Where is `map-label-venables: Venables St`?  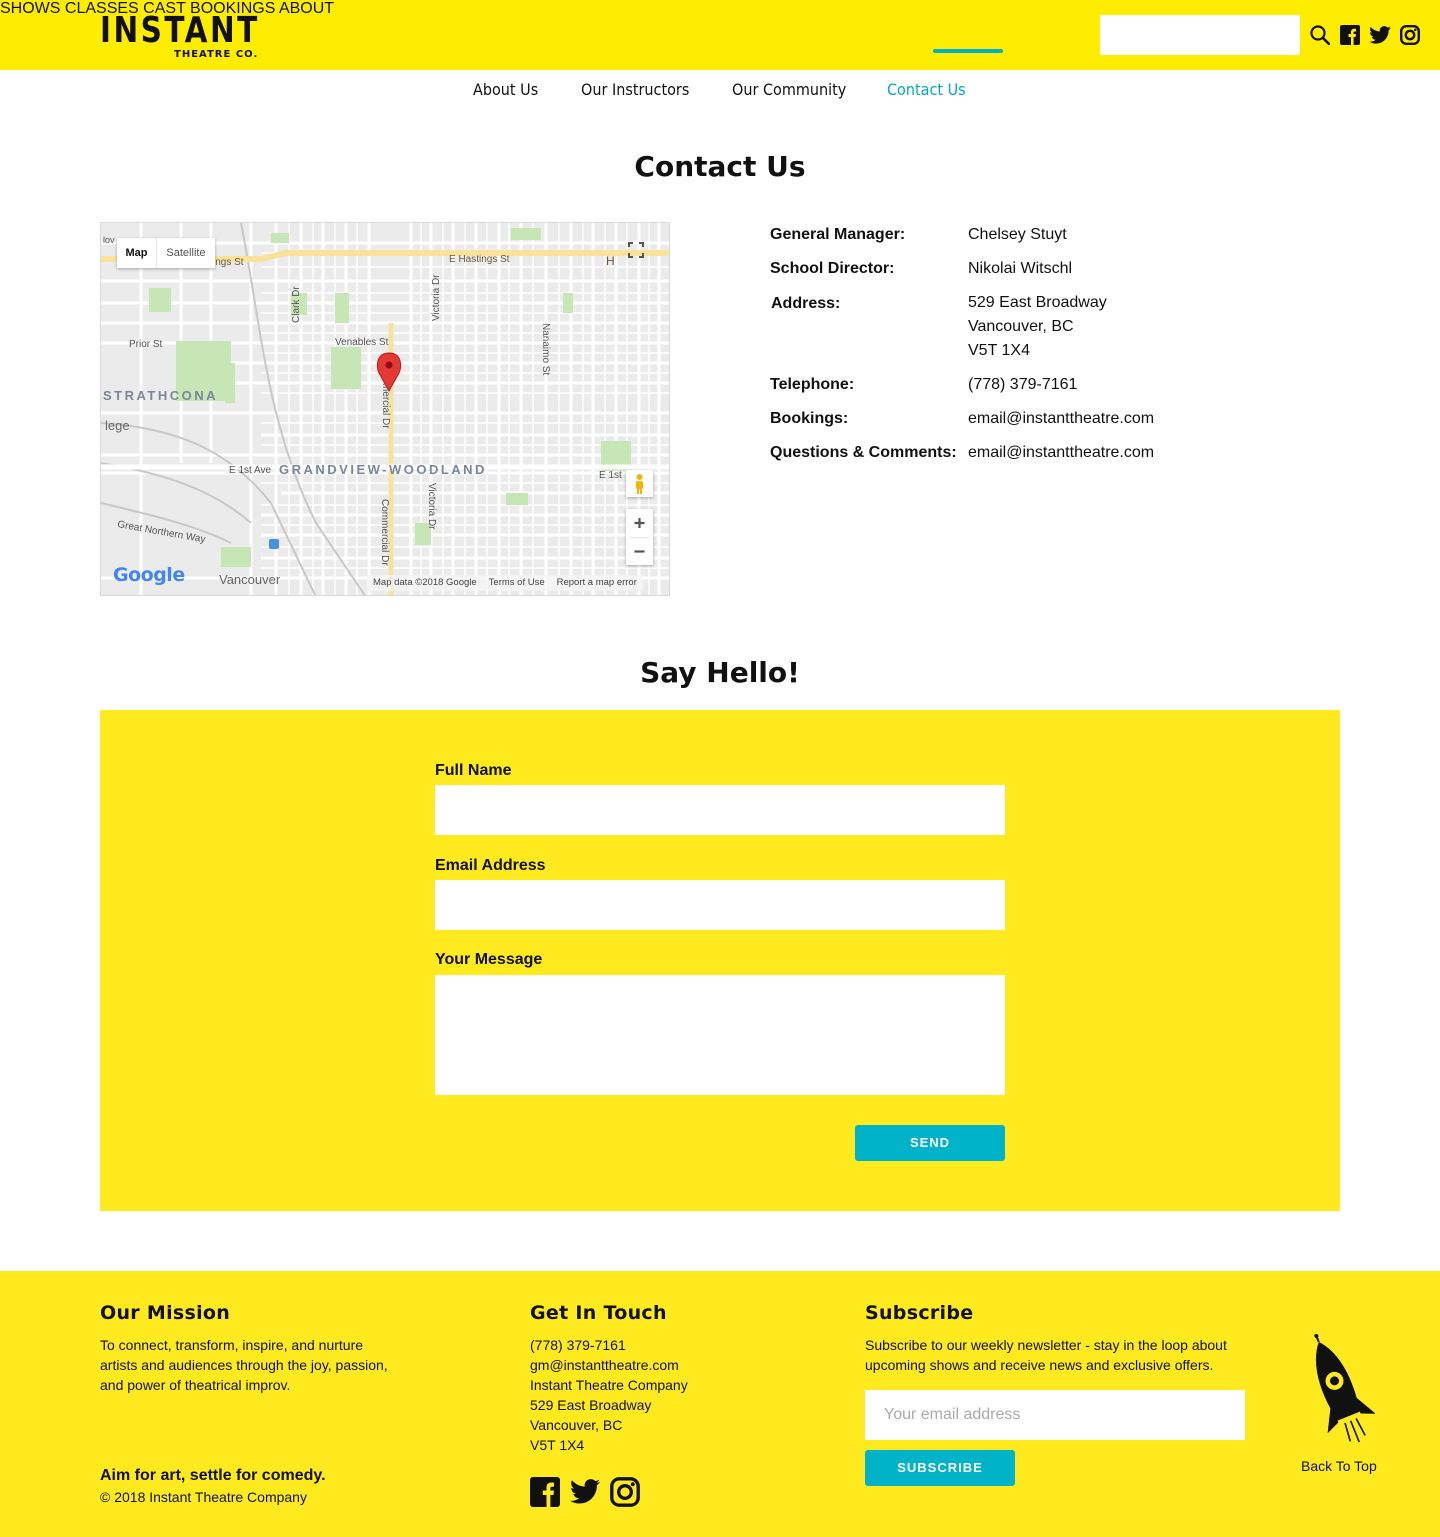 map-label-venables: Venables St is located at coordinates (362, 342).